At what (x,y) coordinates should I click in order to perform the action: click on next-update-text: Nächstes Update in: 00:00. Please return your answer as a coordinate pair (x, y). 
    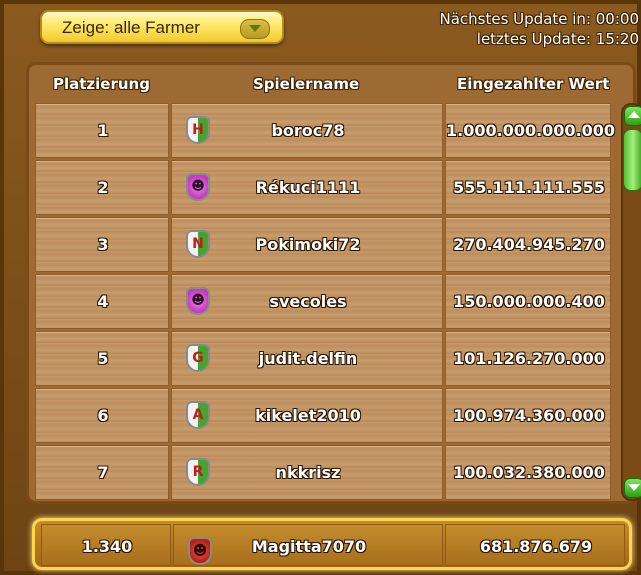
    Looking at the image, I should click on (539, 19).